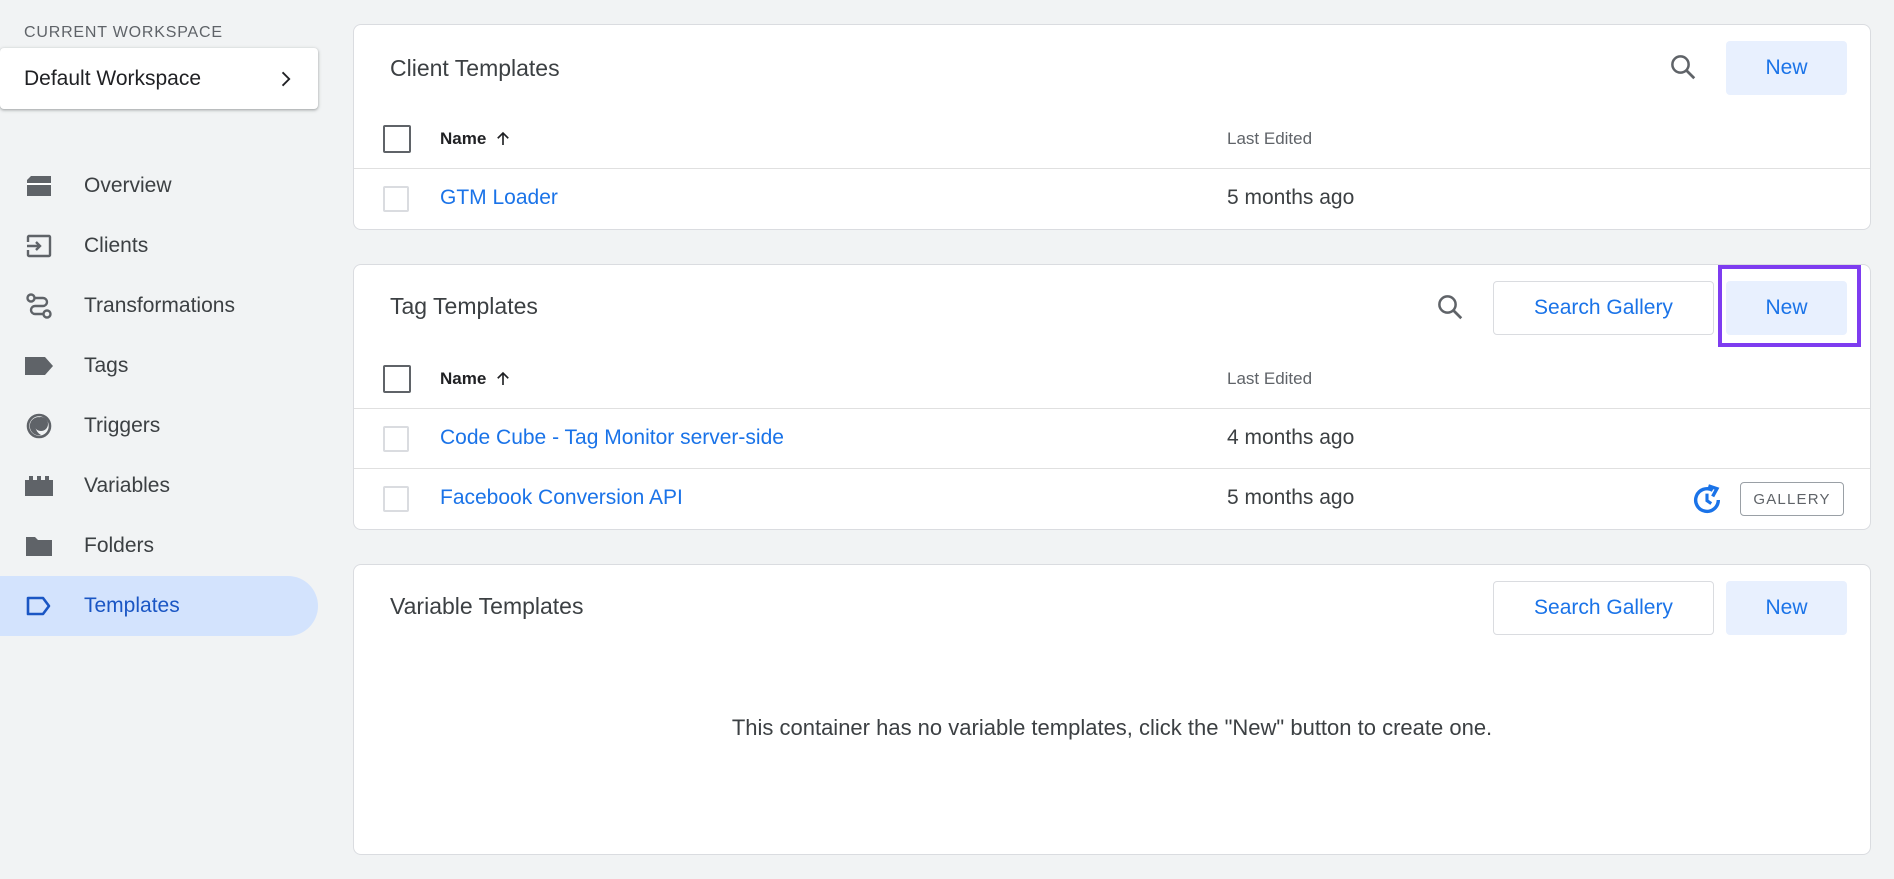  I want to click on sidebar-item-label: Overview, so click(128, 185).